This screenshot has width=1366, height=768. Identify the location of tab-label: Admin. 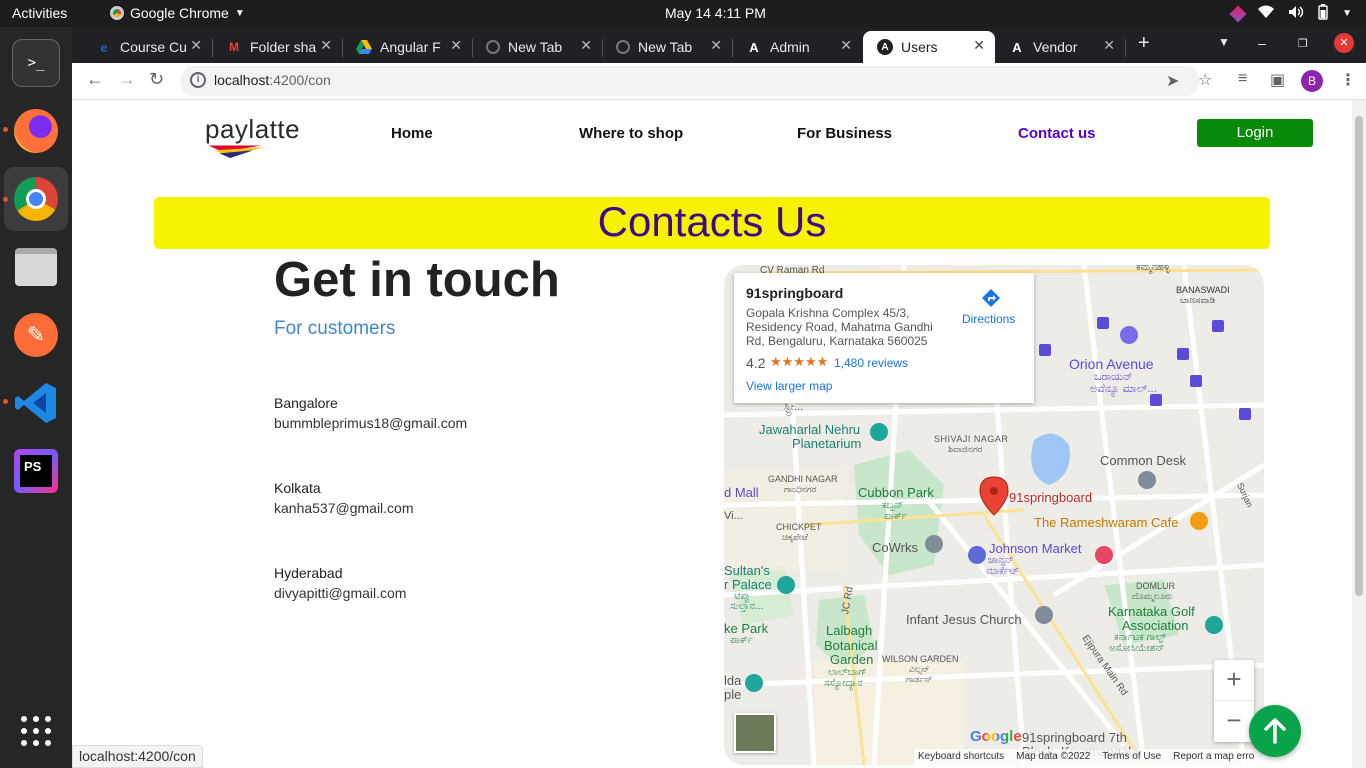
(790, 47).